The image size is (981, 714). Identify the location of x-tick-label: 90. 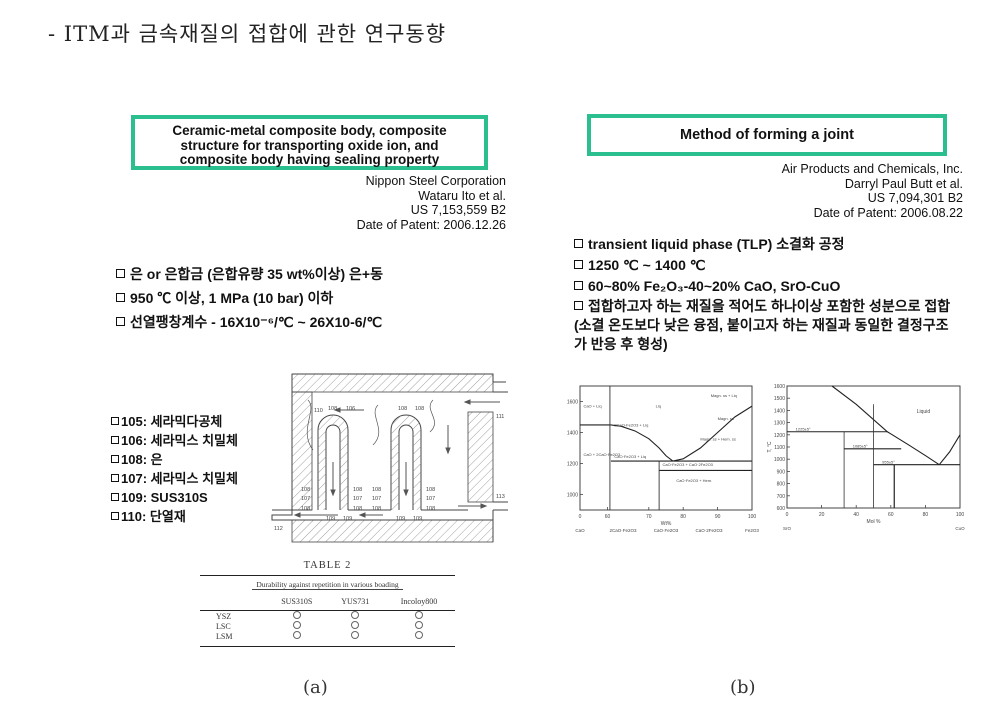
(718, 517).